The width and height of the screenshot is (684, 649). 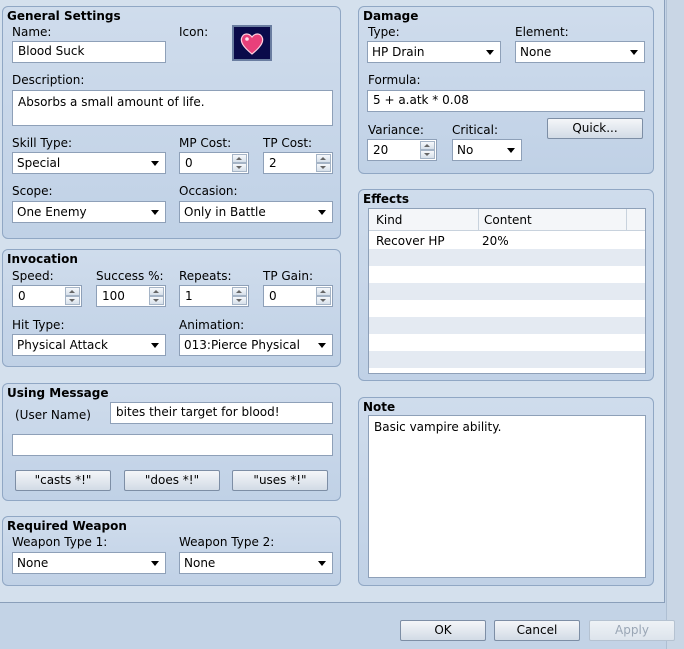 I want to click on element-label: Element:, so click(x=542, y=32).